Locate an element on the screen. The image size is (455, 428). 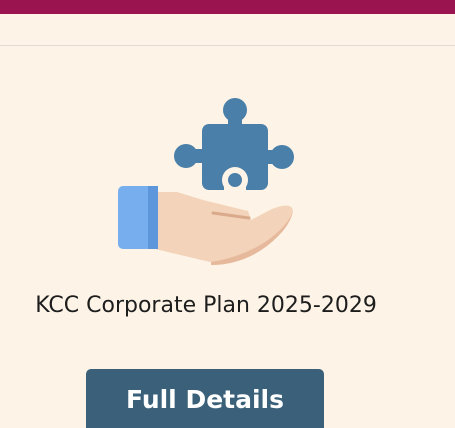
puzzle-piece-icon is located at coordinates (234, 145).